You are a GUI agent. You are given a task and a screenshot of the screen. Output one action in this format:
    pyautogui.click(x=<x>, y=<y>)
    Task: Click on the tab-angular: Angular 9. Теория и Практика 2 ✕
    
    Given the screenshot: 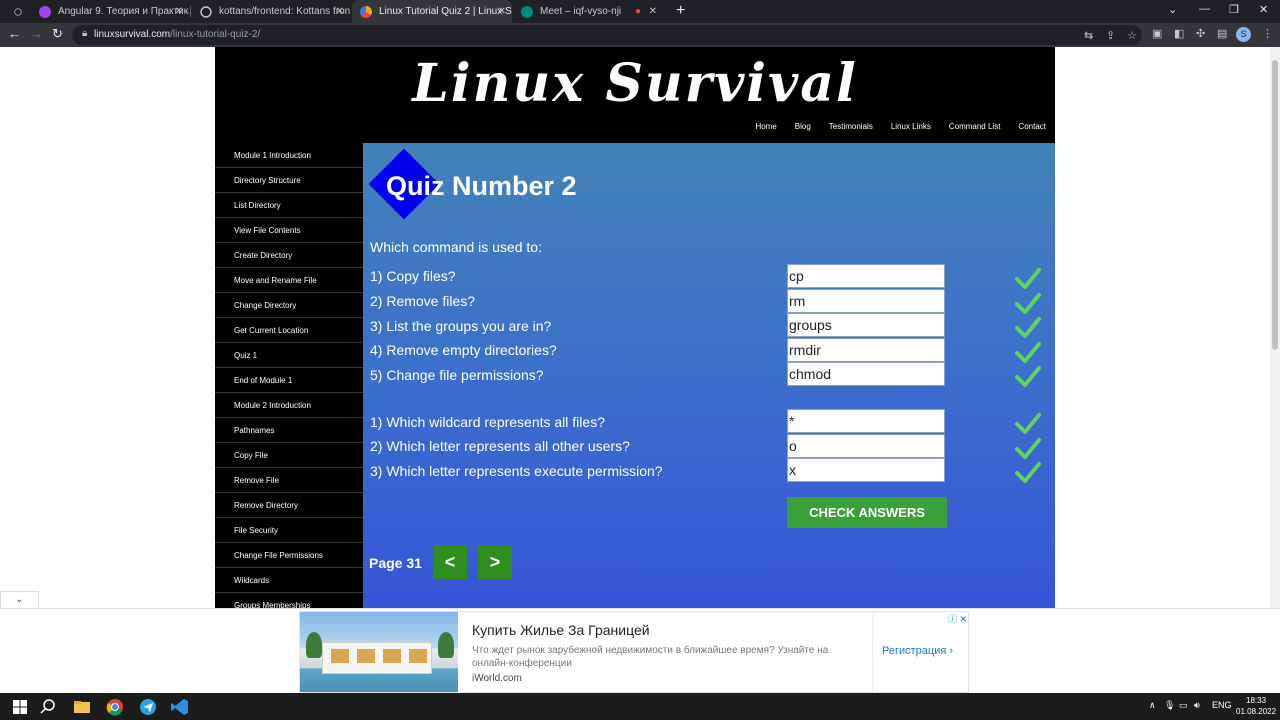 What is the action you would take?
    pyautogui.click(x=110, y=11)
    